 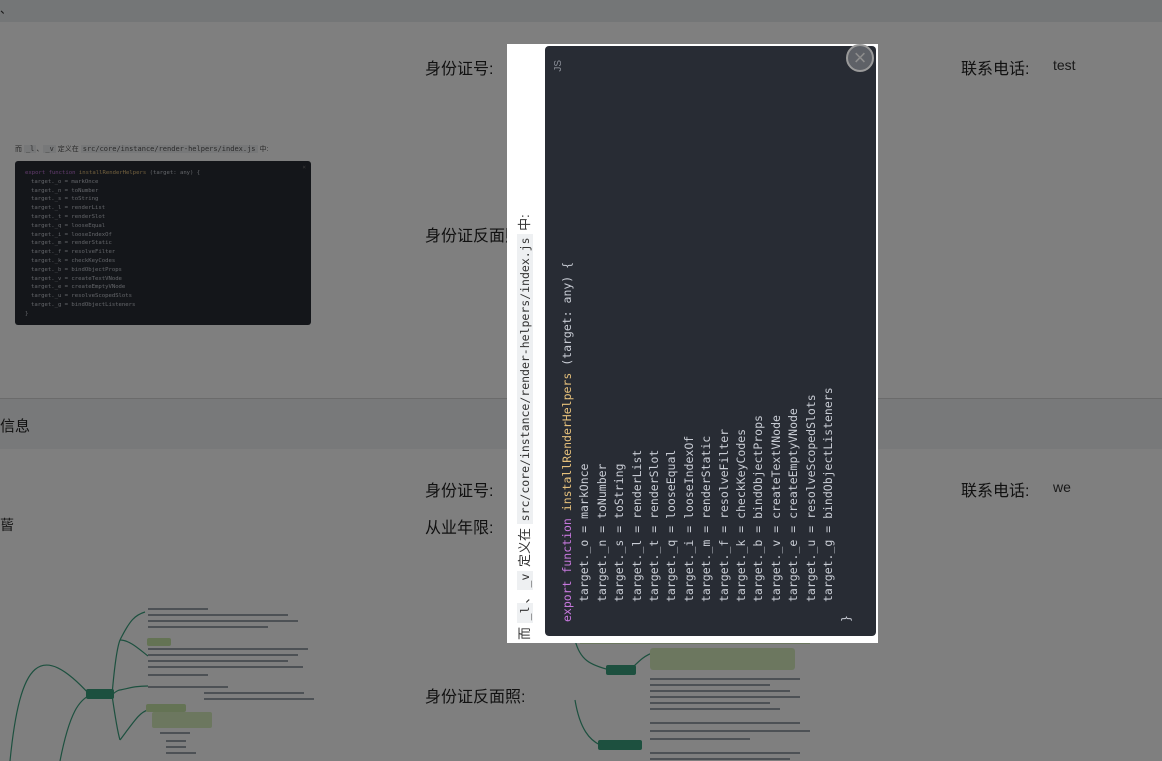 I want to click on code-line: target._n = toNumber, so click(x=601, y=532).